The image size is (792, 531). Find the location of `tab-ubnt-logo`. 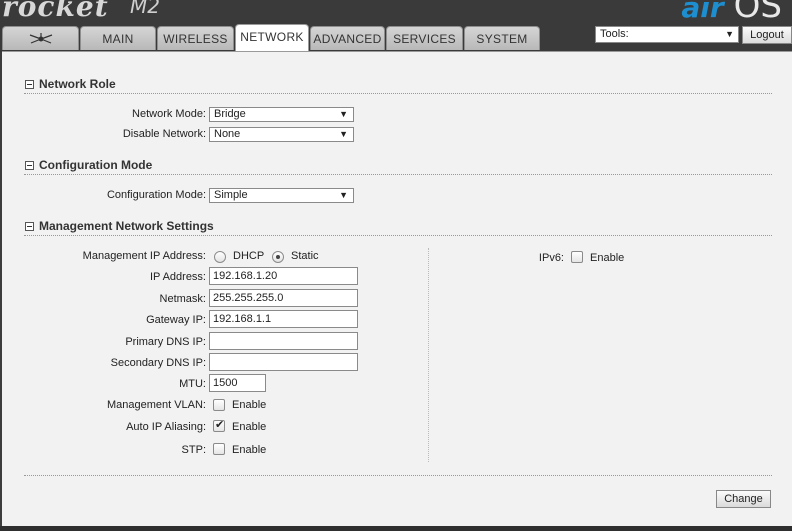

tab-ubnt-logo is located at coordinates (40, 38).